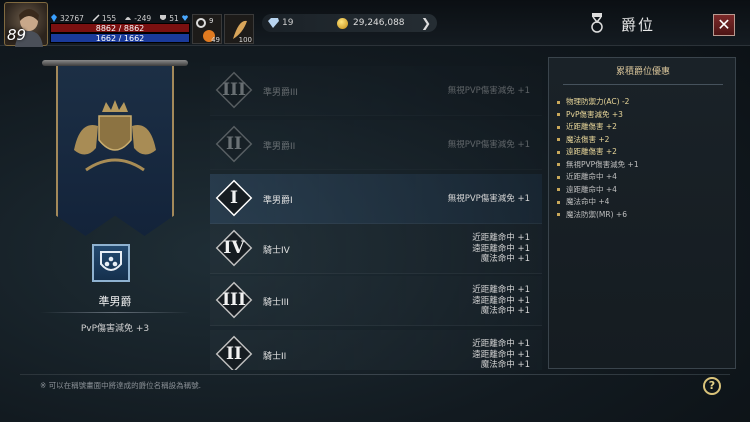  Describe the element at coordinates (643, 102) in the screenshot. I see `benefit-item: 物理防禦力(AC) -2` at that location.